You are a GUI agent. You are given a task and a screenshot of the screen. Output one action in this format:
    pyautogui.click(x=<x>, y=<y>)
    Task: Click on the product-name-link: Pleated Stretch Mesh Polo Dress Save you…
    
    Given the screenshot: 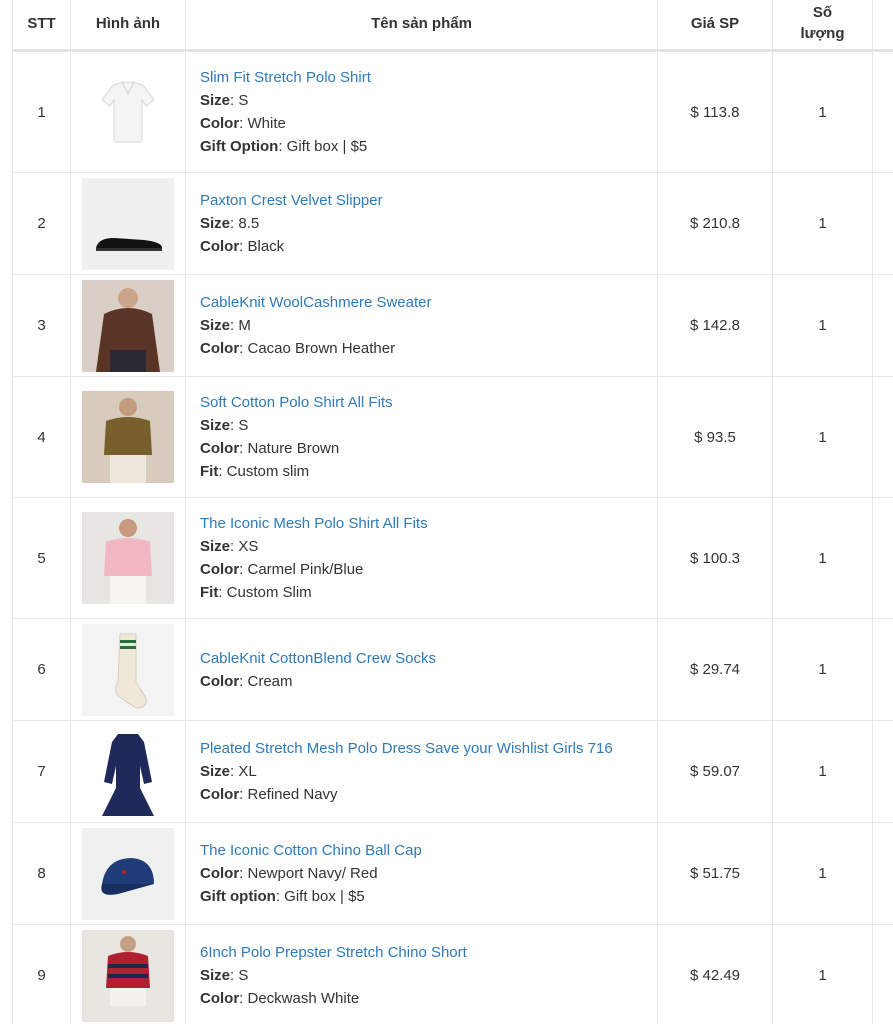 What is the action you would take?
    pyautogui.click(x=423, y=748)
    